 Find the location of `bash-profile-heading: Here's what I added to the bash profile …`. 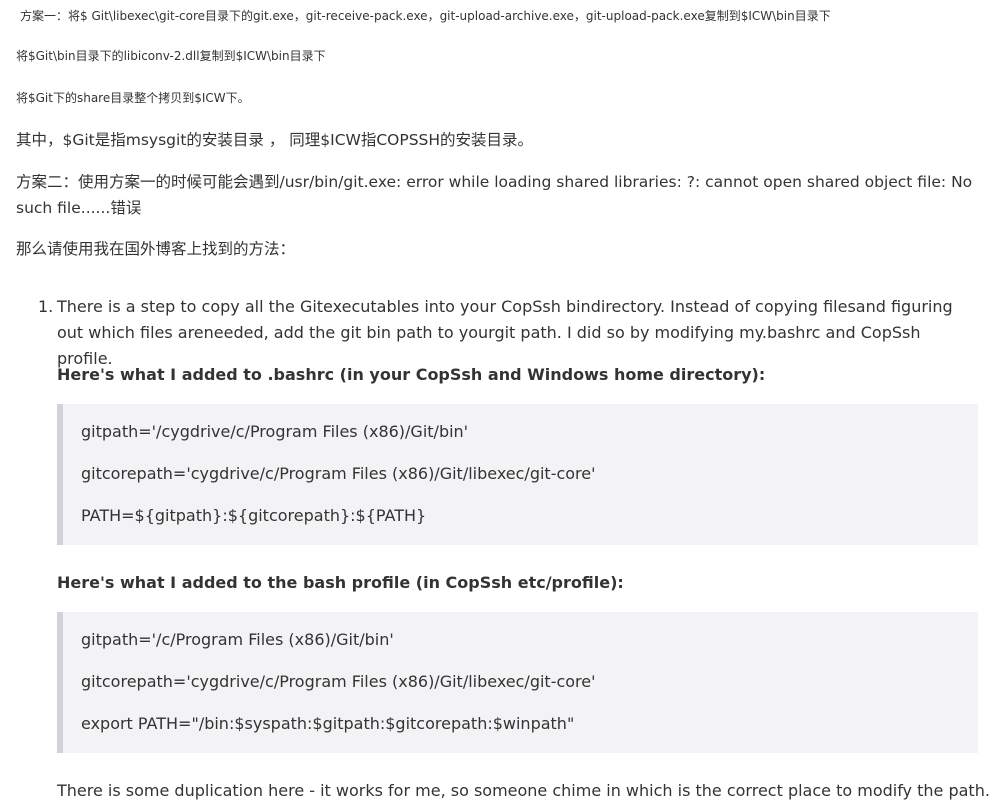

bash-profile-heading: Here's what I added to the bash profile … is located at coordinates (340, 582).